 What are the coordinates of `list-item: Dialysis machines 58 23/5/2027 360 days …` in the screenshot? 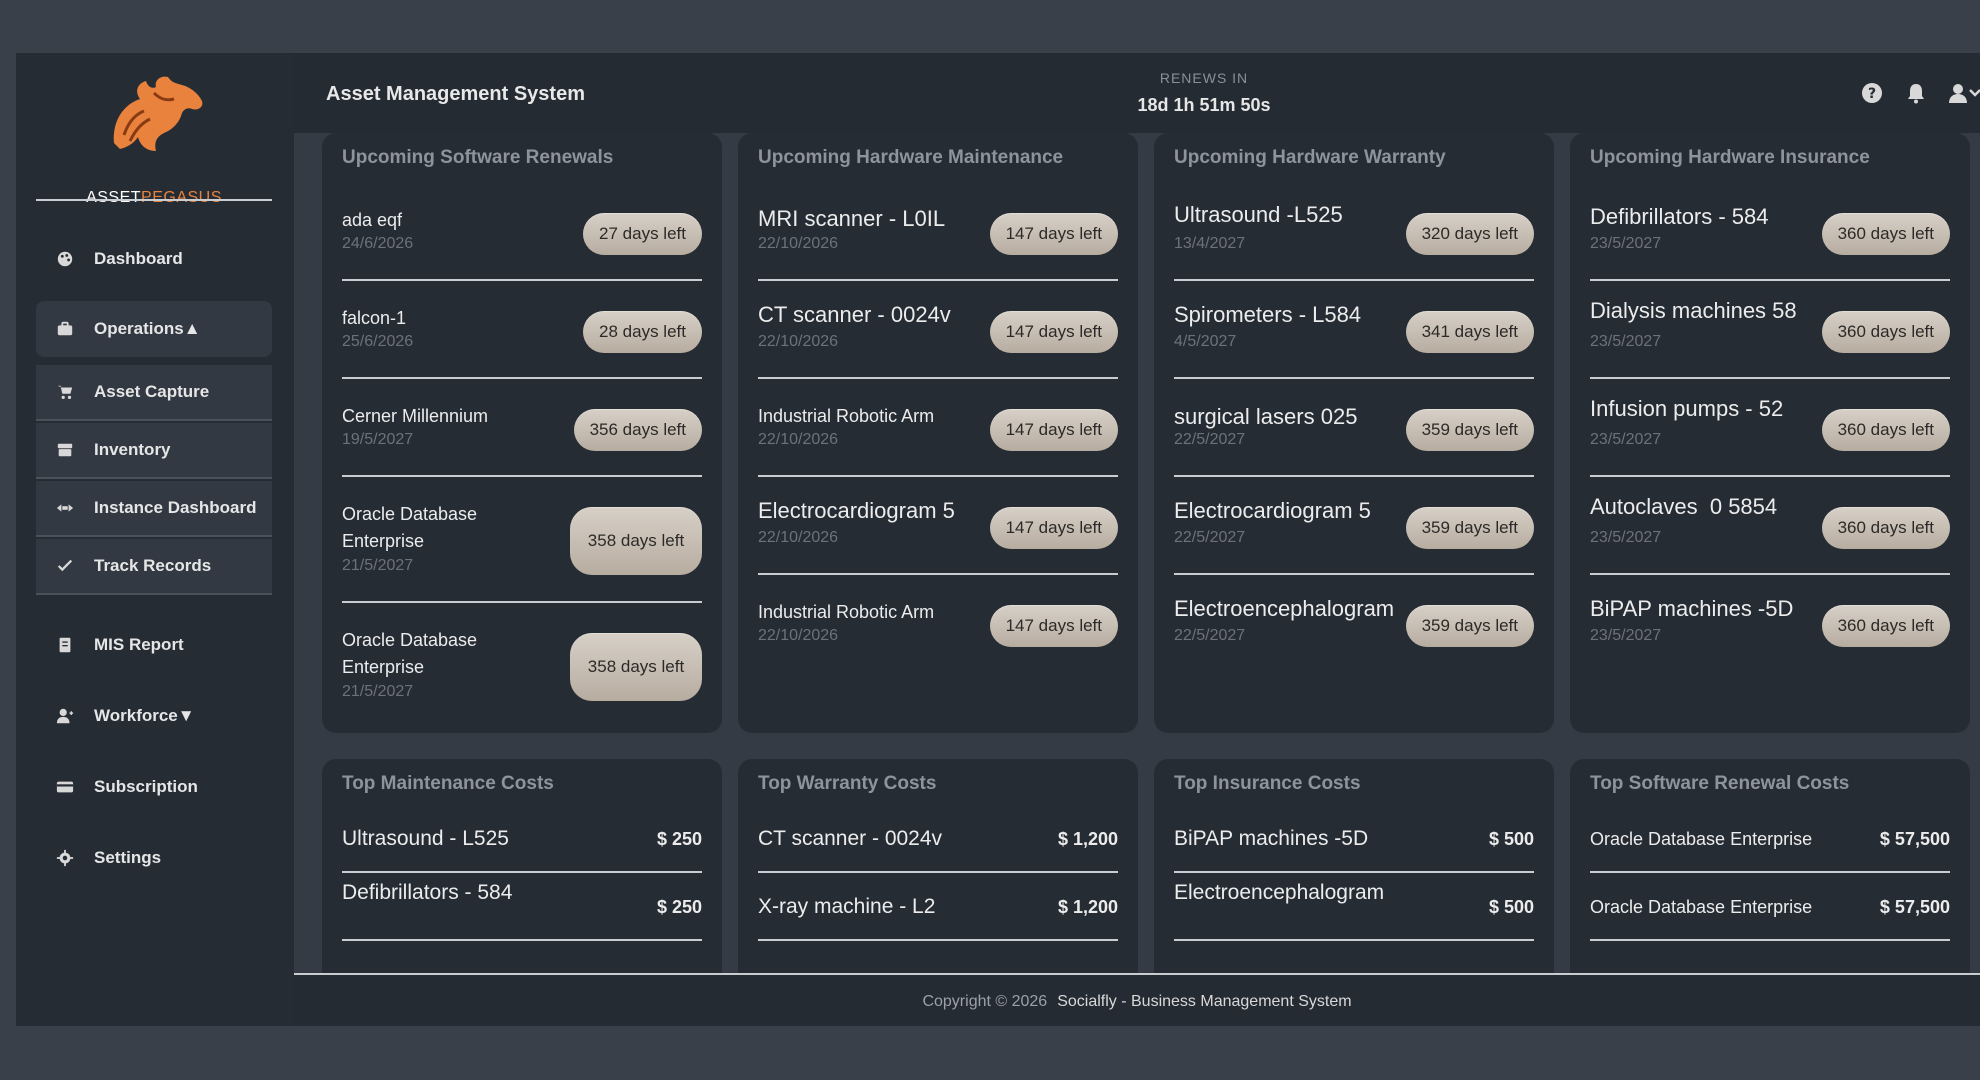 It's located at (1770, 330).